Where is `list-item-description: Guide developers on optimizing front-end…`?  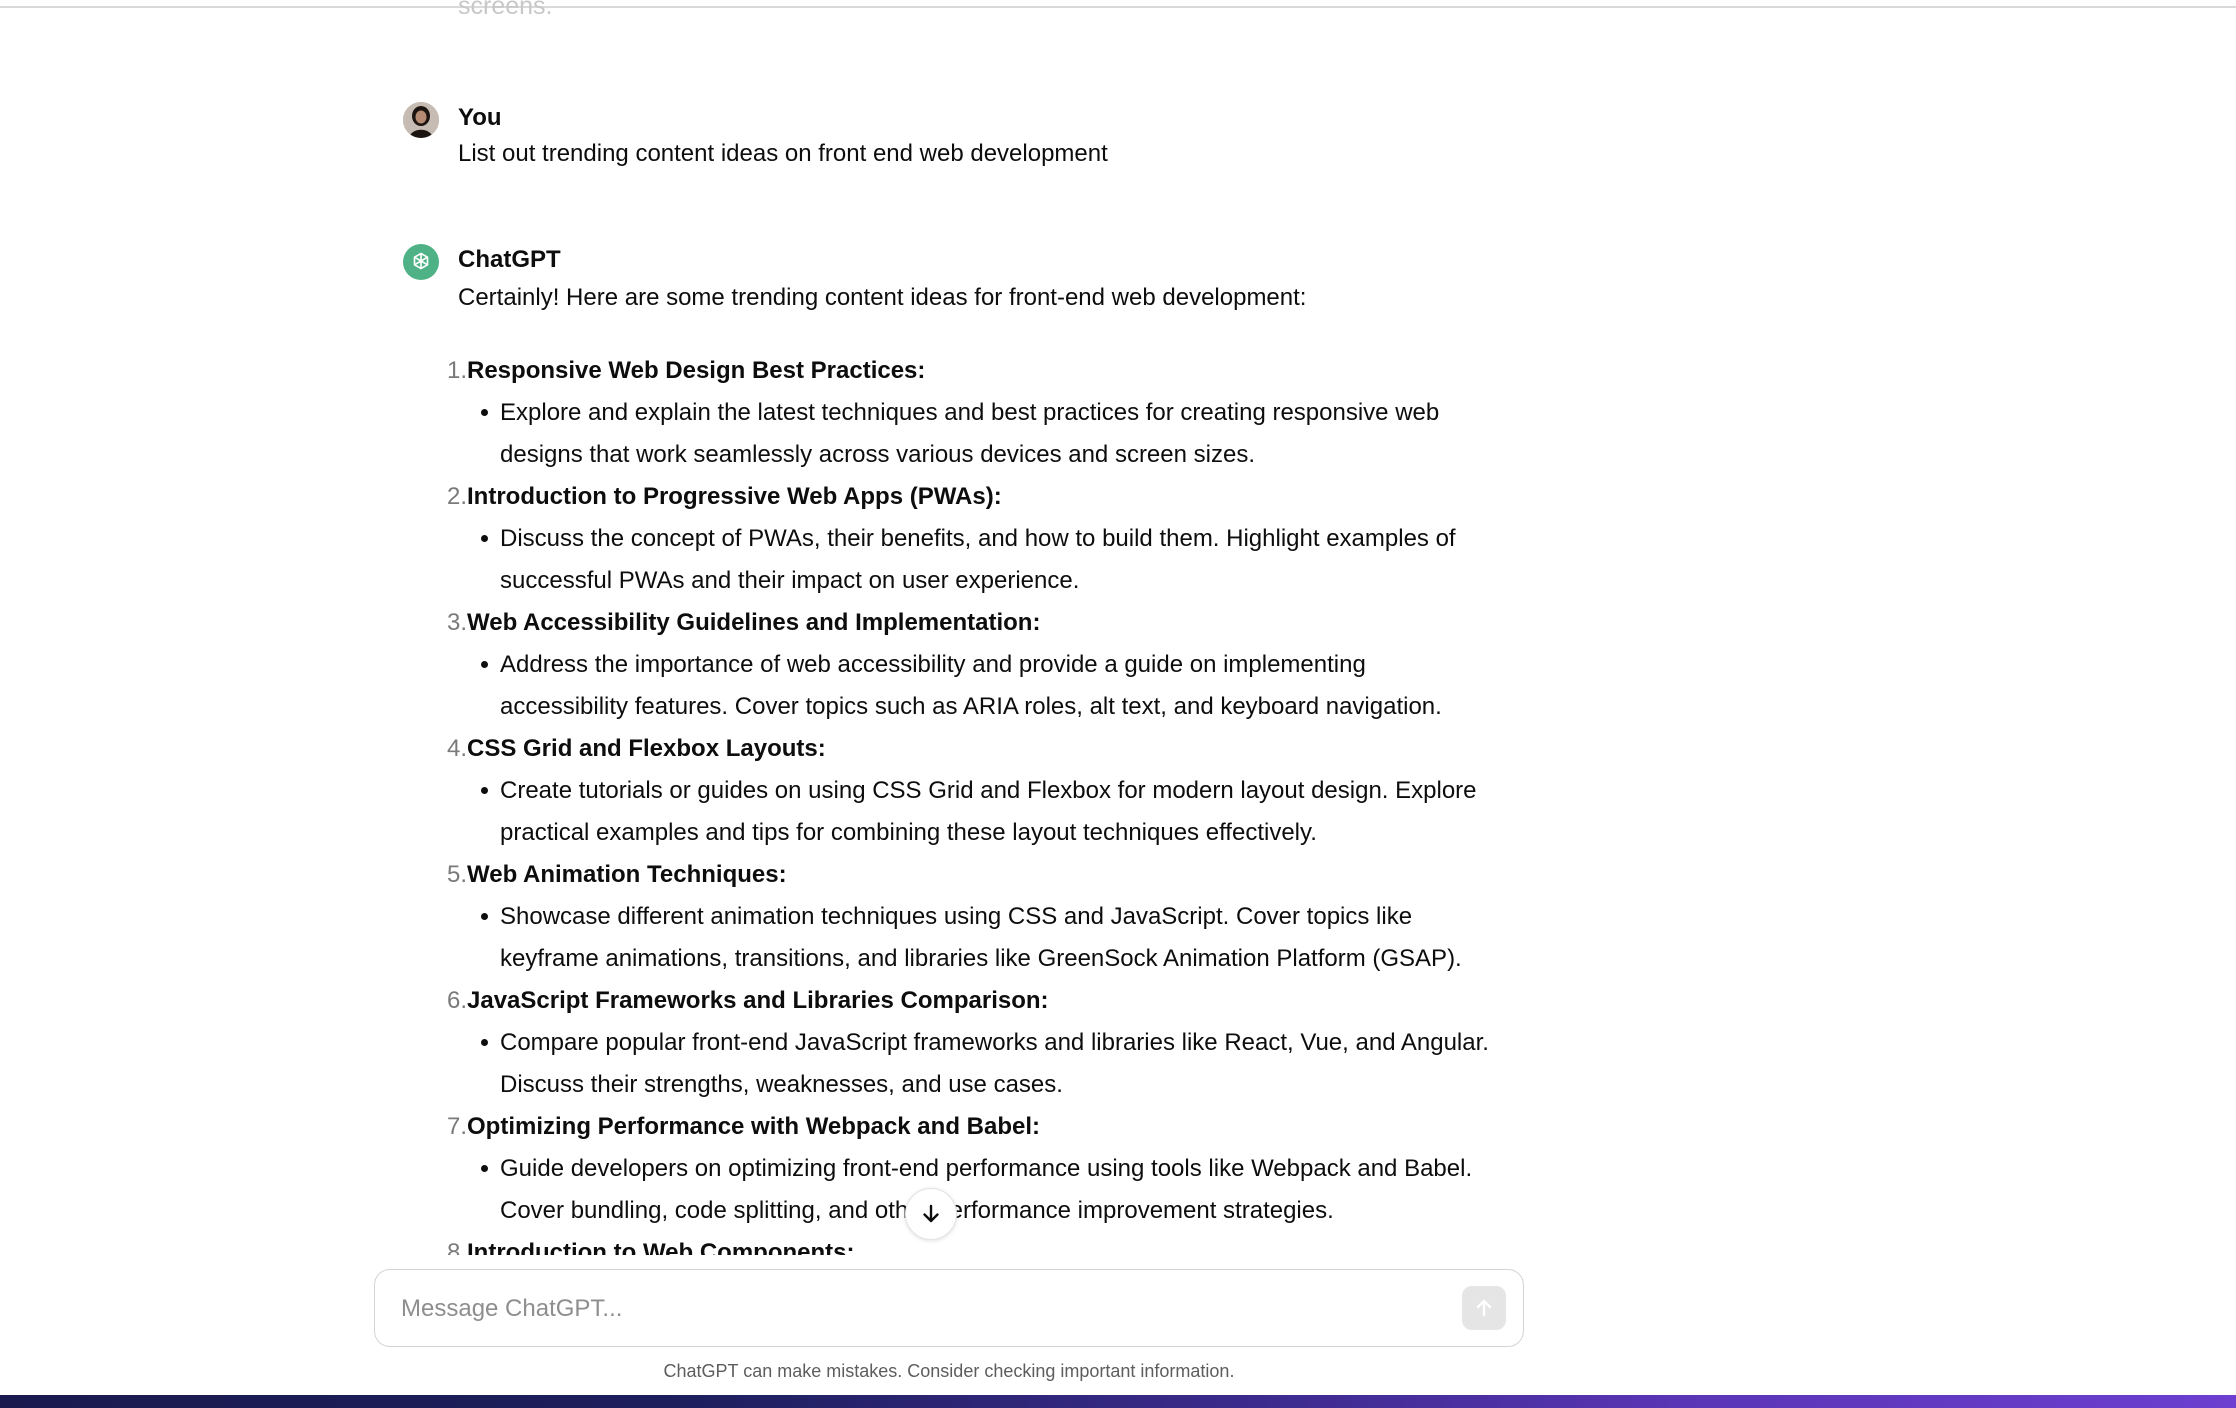 list-item-description: Guide developers on optimizing front-end… is located at coordinates (995, 1190).